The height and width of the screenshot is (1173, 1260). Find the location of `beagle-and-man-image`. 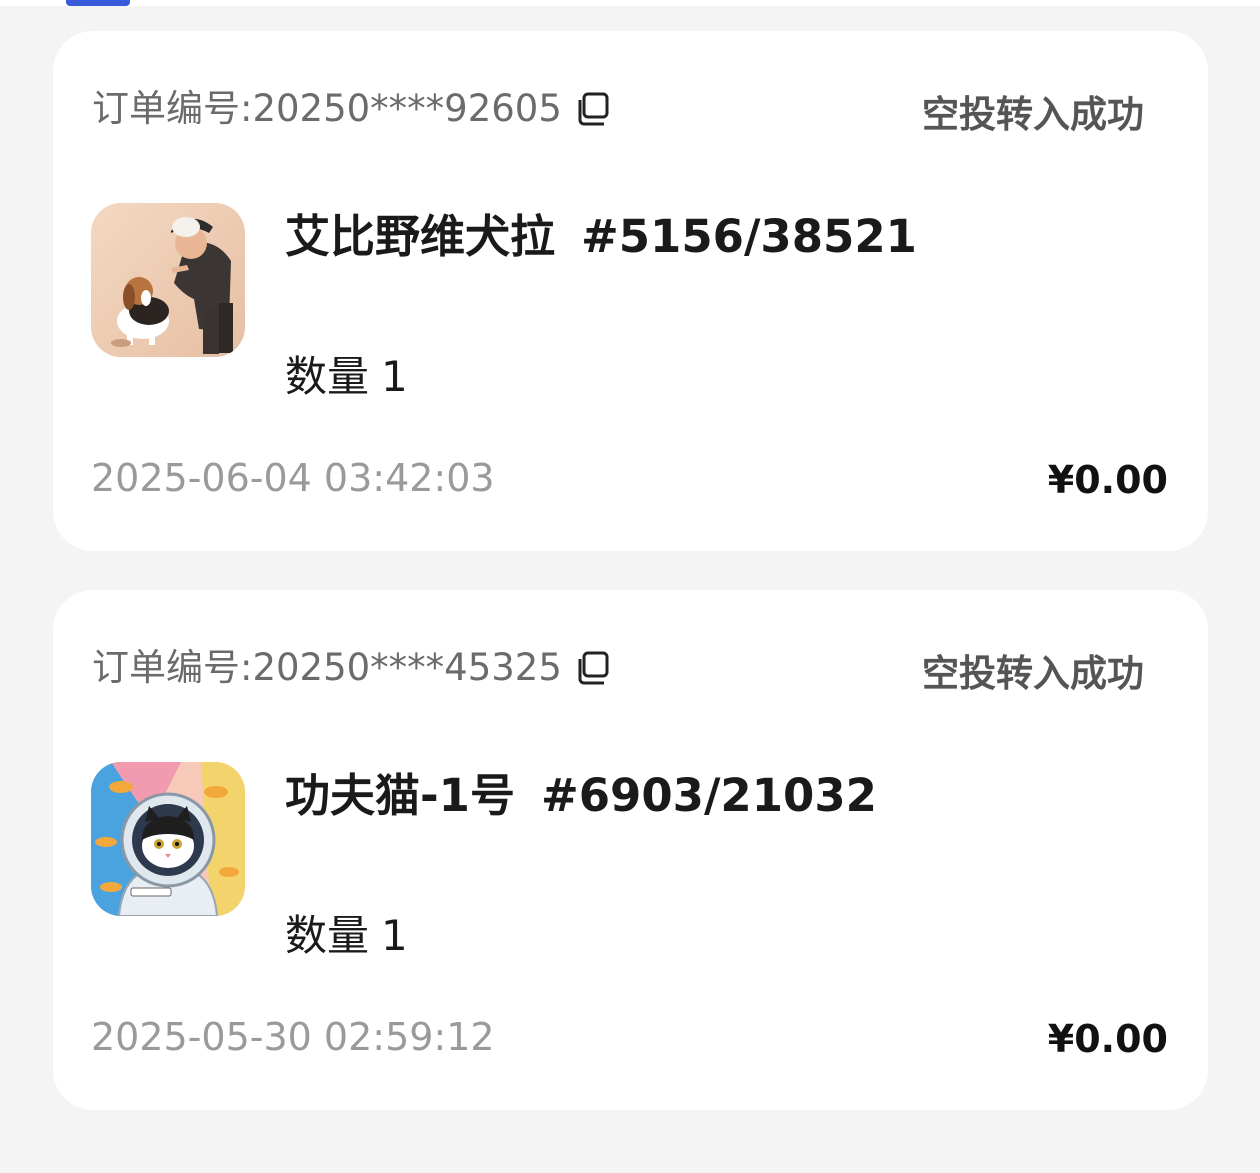

beagle-and-man-image is located at coordinates (168, 280).